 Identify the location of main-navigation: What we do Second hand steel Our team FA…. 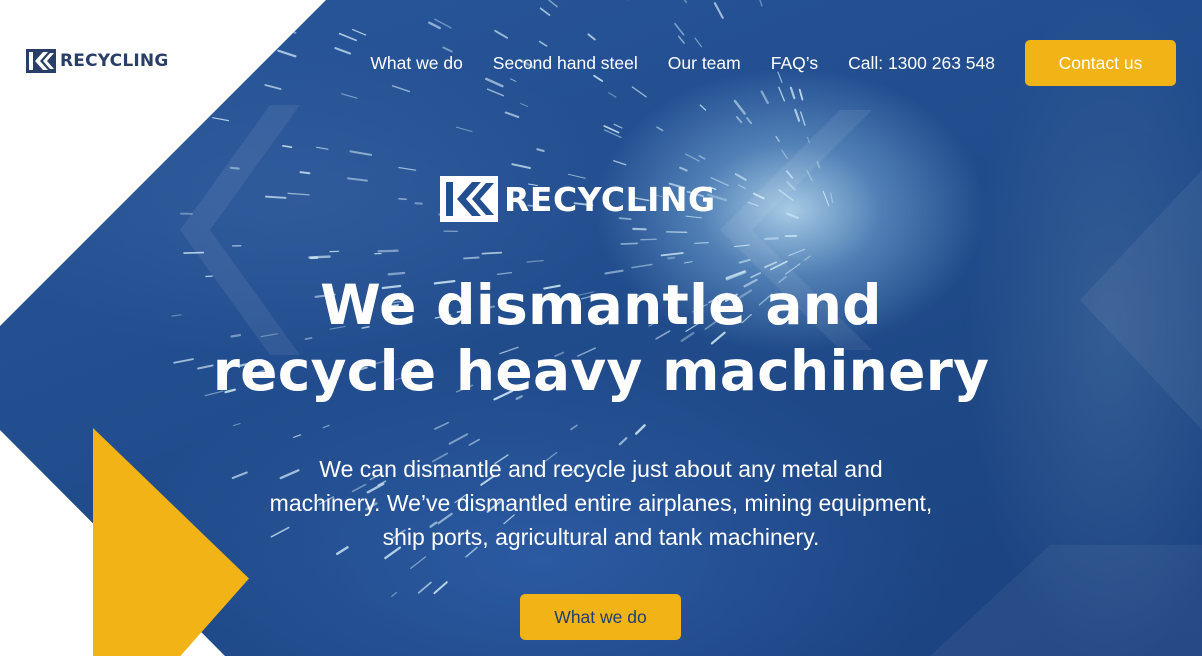
(758, 63).